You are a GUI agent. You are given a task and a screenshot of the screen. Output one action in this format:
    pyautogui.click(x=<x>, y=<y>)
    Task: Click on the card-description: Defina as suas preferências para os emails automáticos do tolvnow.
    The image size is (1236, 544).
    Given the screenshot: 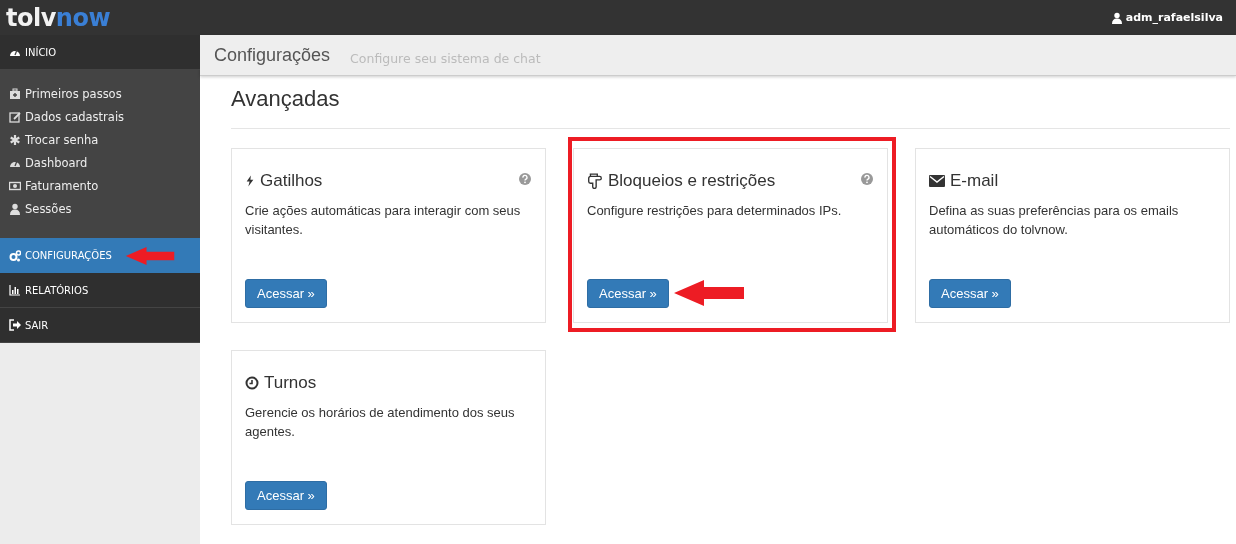 What is the action you would take?
    pyautogui.click(x=1054, y=220)
    